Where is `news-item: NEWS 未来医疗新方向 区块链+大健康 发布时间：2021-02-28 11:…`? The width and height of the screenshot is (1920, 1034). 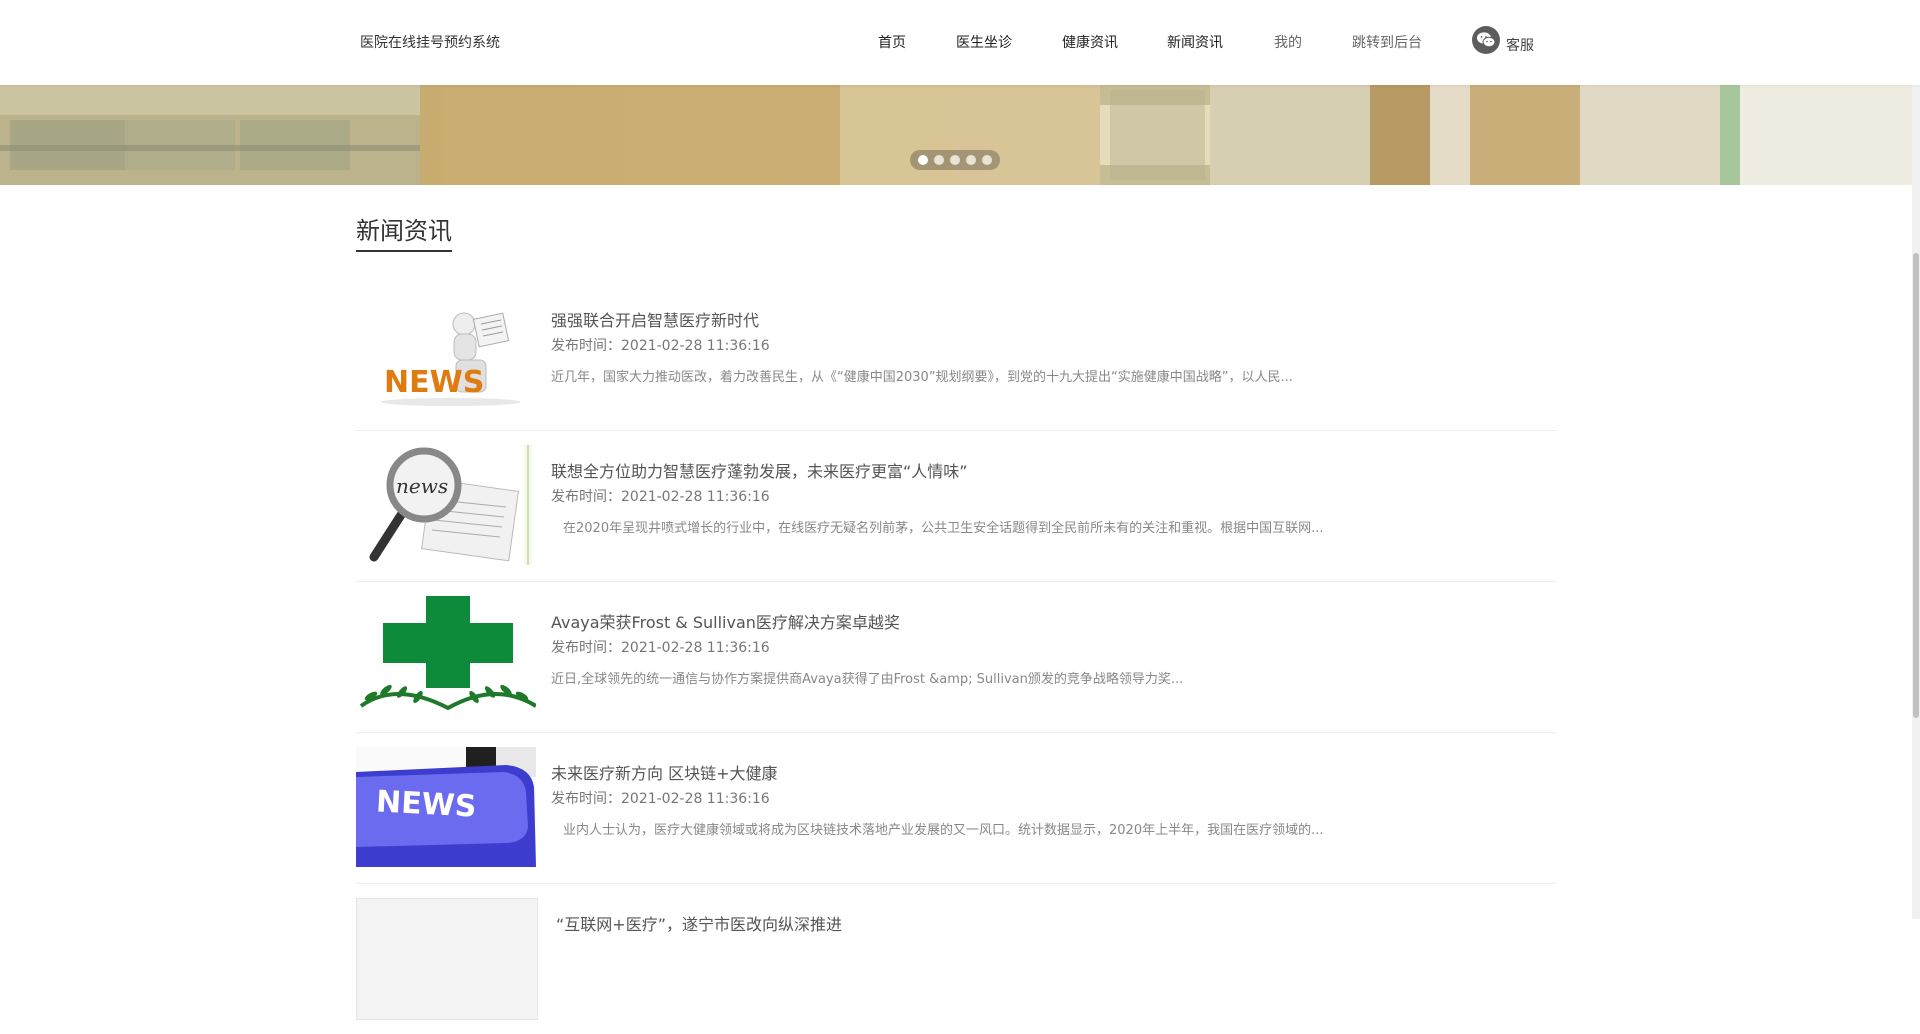
news-item: NEWS 未来医疗新方向 区块链+大健康 发布时间：2021-02-28 11:… is located at coordinates (956, 808).